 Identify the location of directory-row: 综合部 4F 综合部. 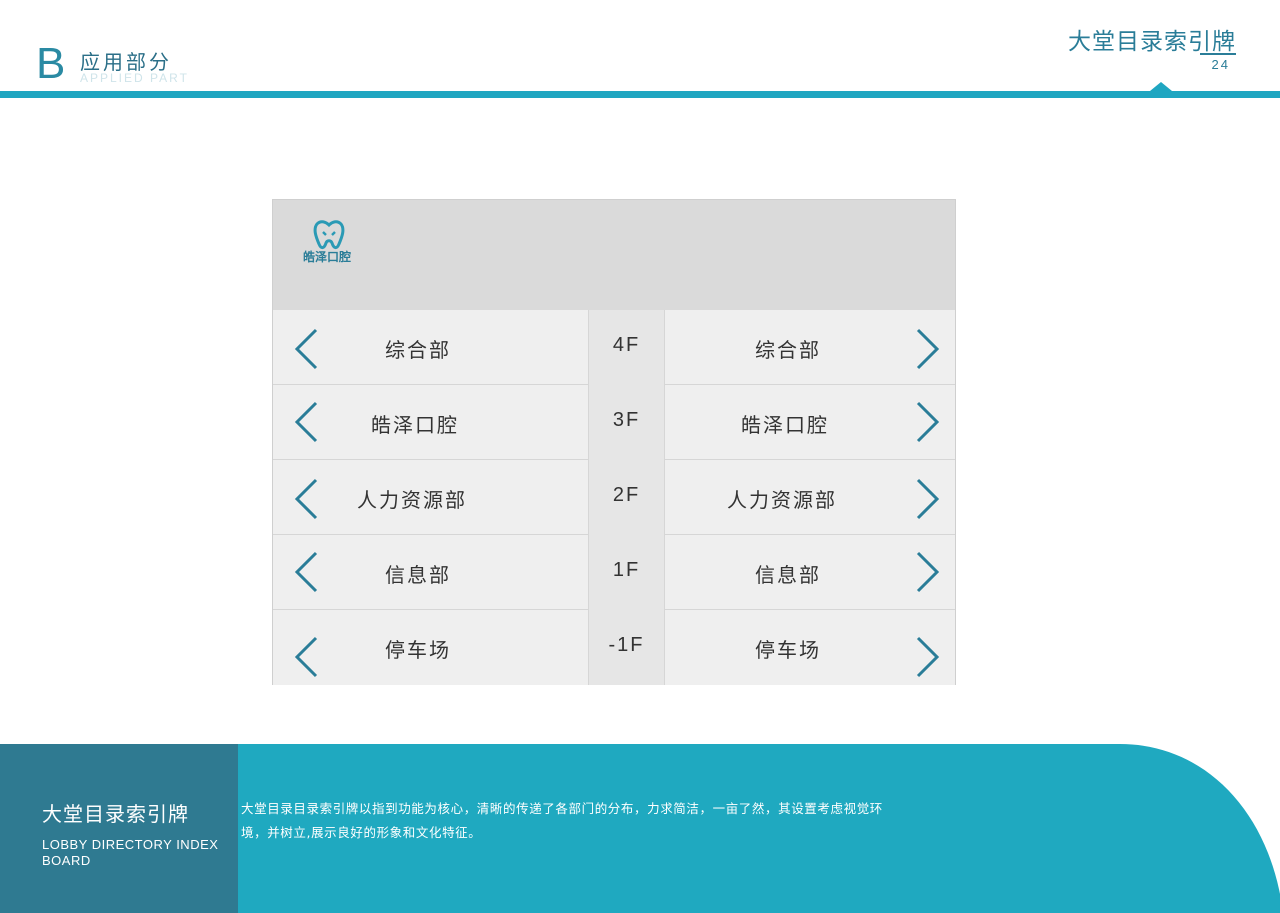
(614, 347).